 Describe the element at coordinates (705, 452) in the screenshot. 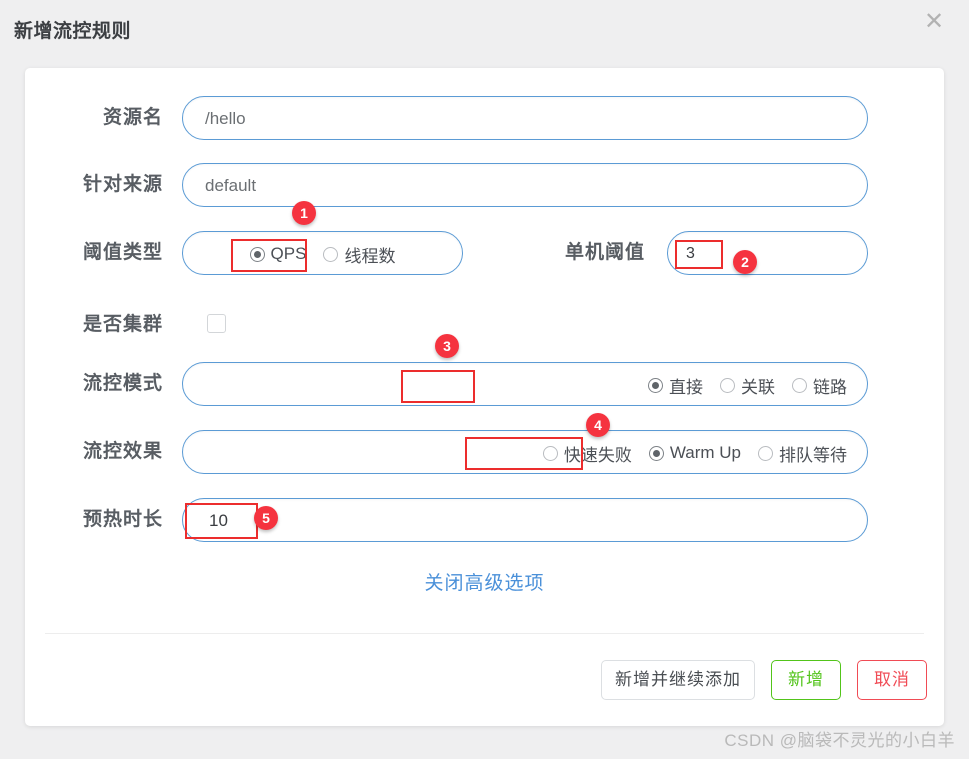

I see `radio-flow-effect-warm-up-label: Warm Up` at that location.